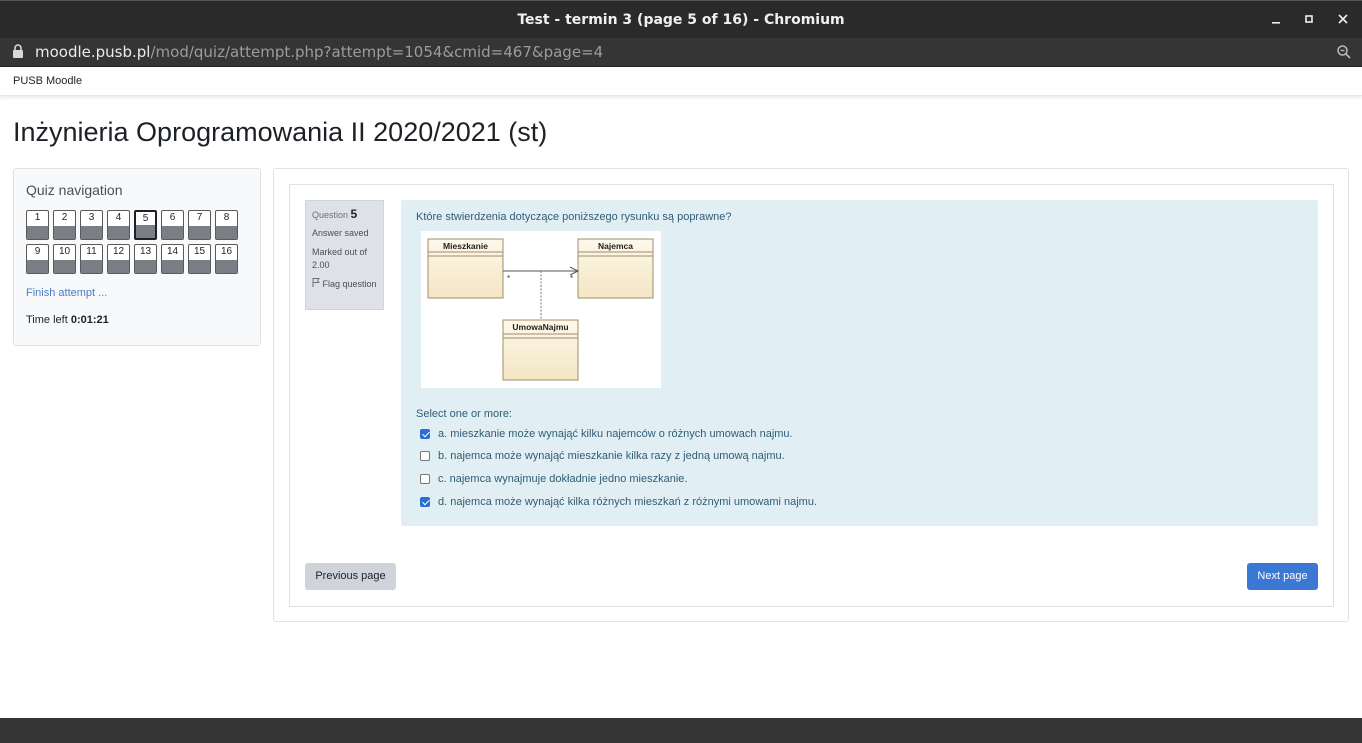  Describe the element at coordinates (172, 225) in the screenshot. I see `quiz-nav-button-6: 6` at that location.